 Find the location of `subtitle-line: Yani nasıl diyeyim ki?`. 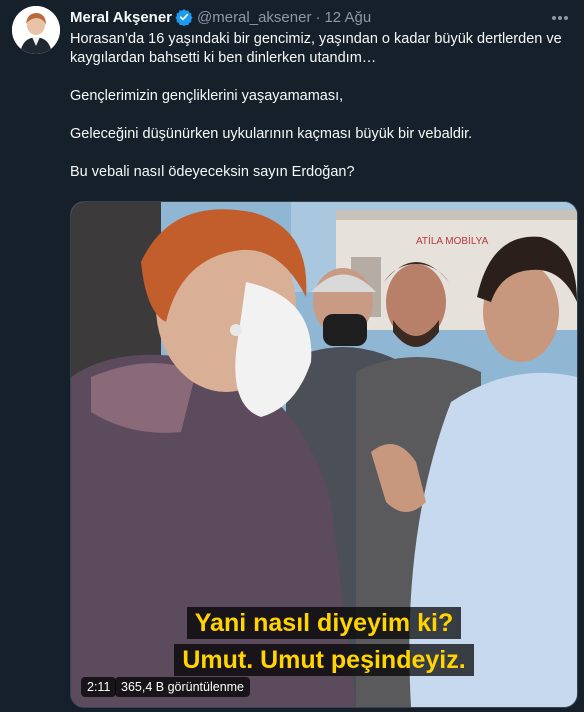

subtitle-line: Yani nasıl diyeyim ki? is located at coordinates (324, 623).